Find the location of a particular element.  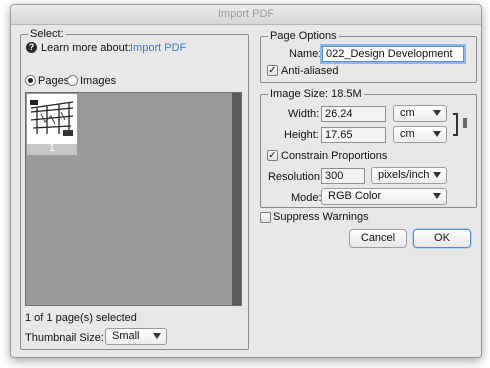

radio-pages is located at coordinates (30, 80).